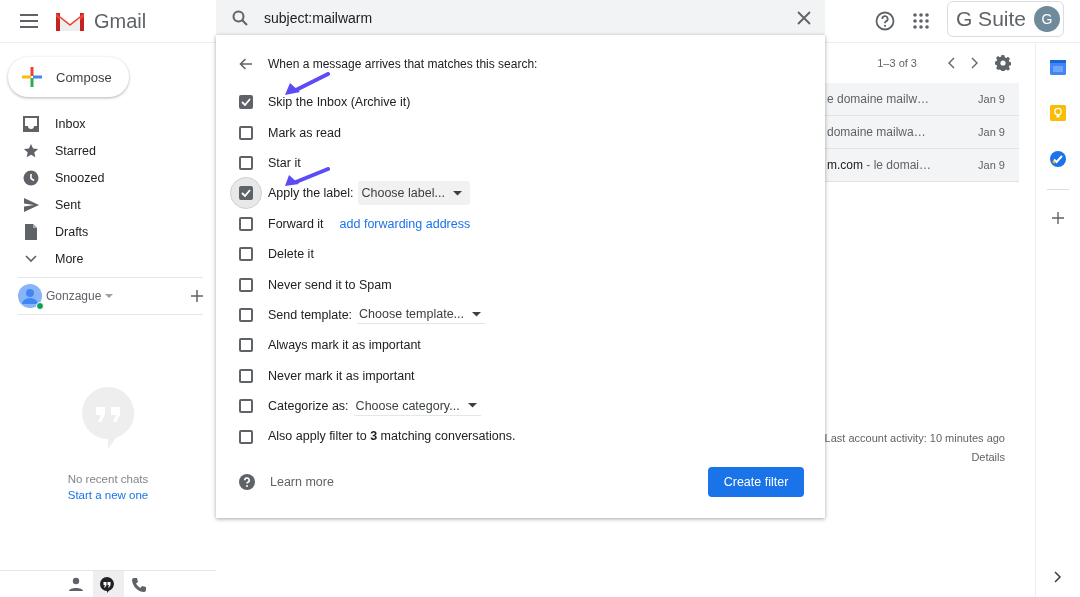 This screenshot has height=597, width=1080. I want to click on nav-item: Inbox, so click(100, 123).